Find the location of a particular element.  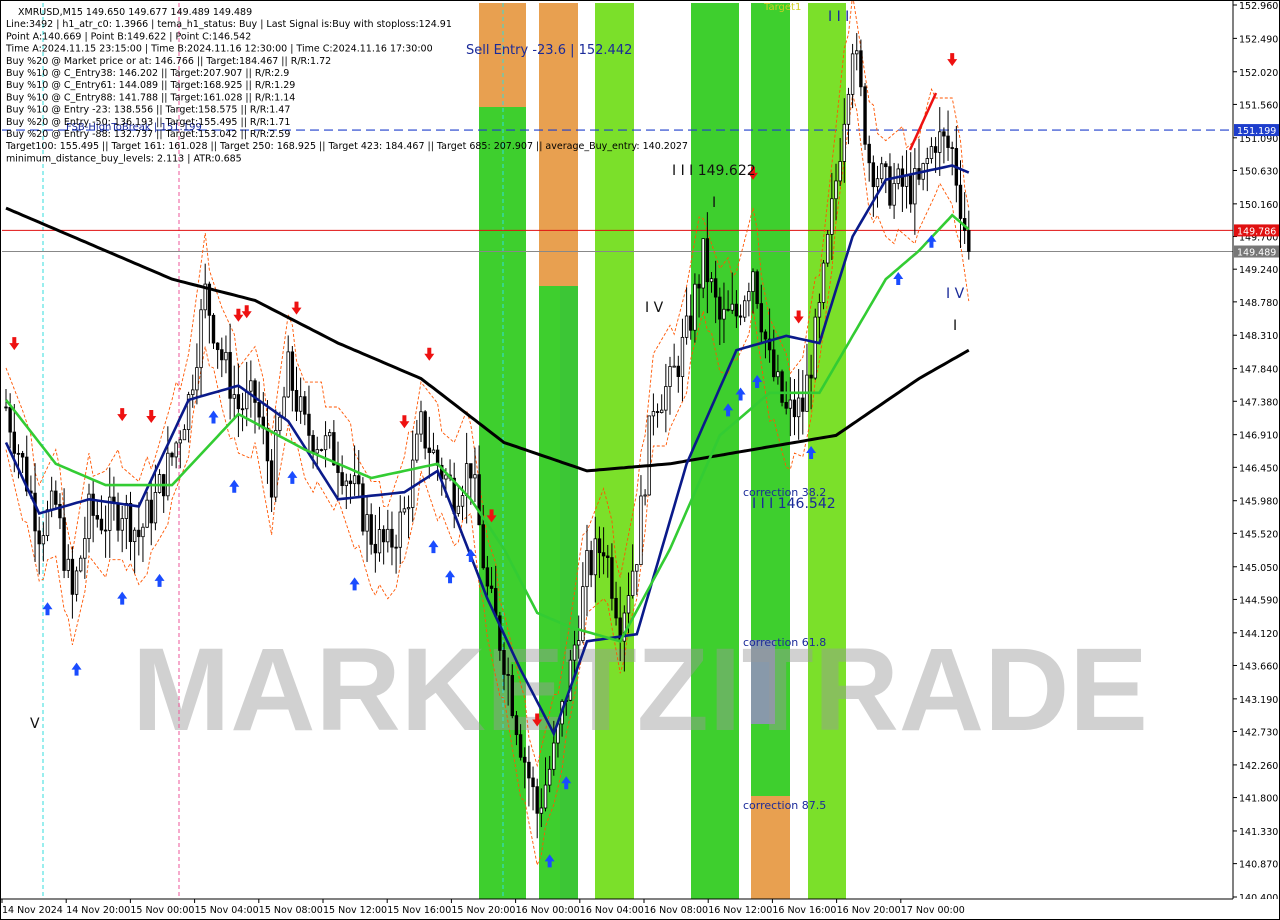

price-tick-label: 147.840 is located at coordinates (1258, 370).